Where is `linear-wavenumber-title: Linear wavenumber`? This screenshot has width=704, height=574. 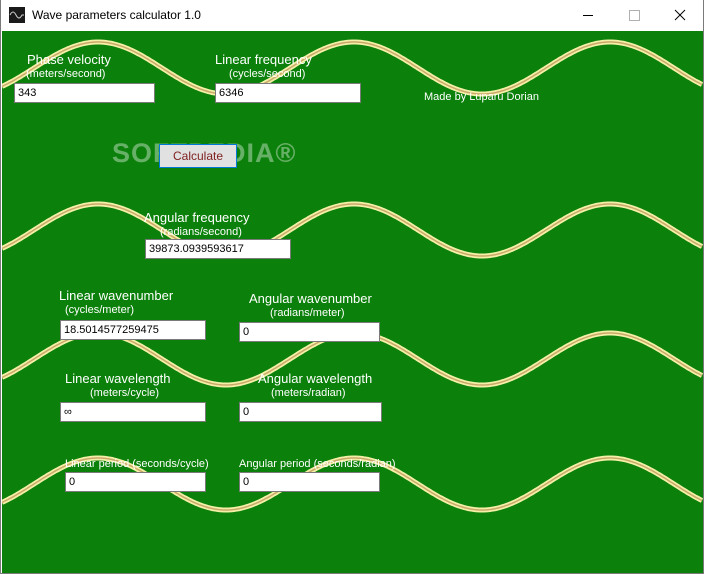 linear-wavenumber-title: Linear wavenumber is located at coordinates (116, 295).